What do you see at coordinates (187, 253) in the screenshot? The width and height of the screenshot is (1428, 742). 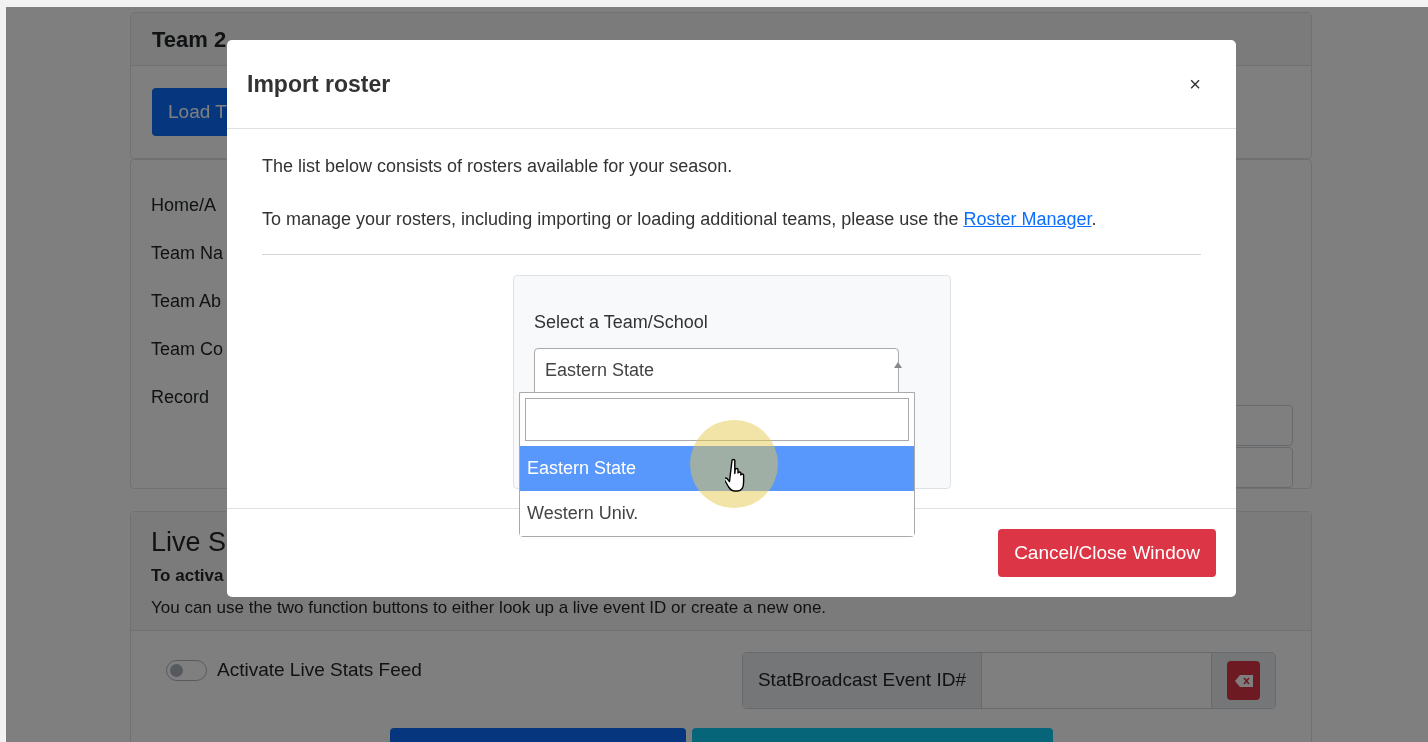 I see `field-label: Team Na` at bounding box center [187, 253].